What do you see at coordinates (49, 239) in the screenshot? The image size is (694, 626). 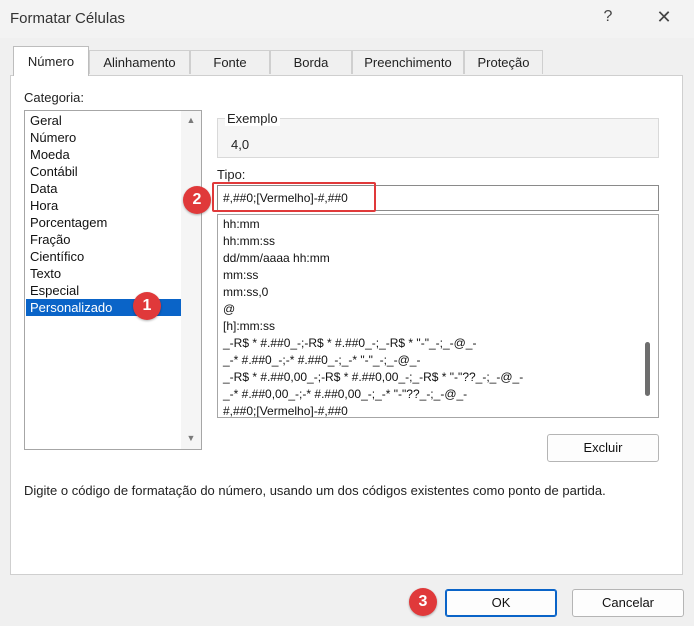 I see `list-item: Fração` at bounding box center [49, 239].